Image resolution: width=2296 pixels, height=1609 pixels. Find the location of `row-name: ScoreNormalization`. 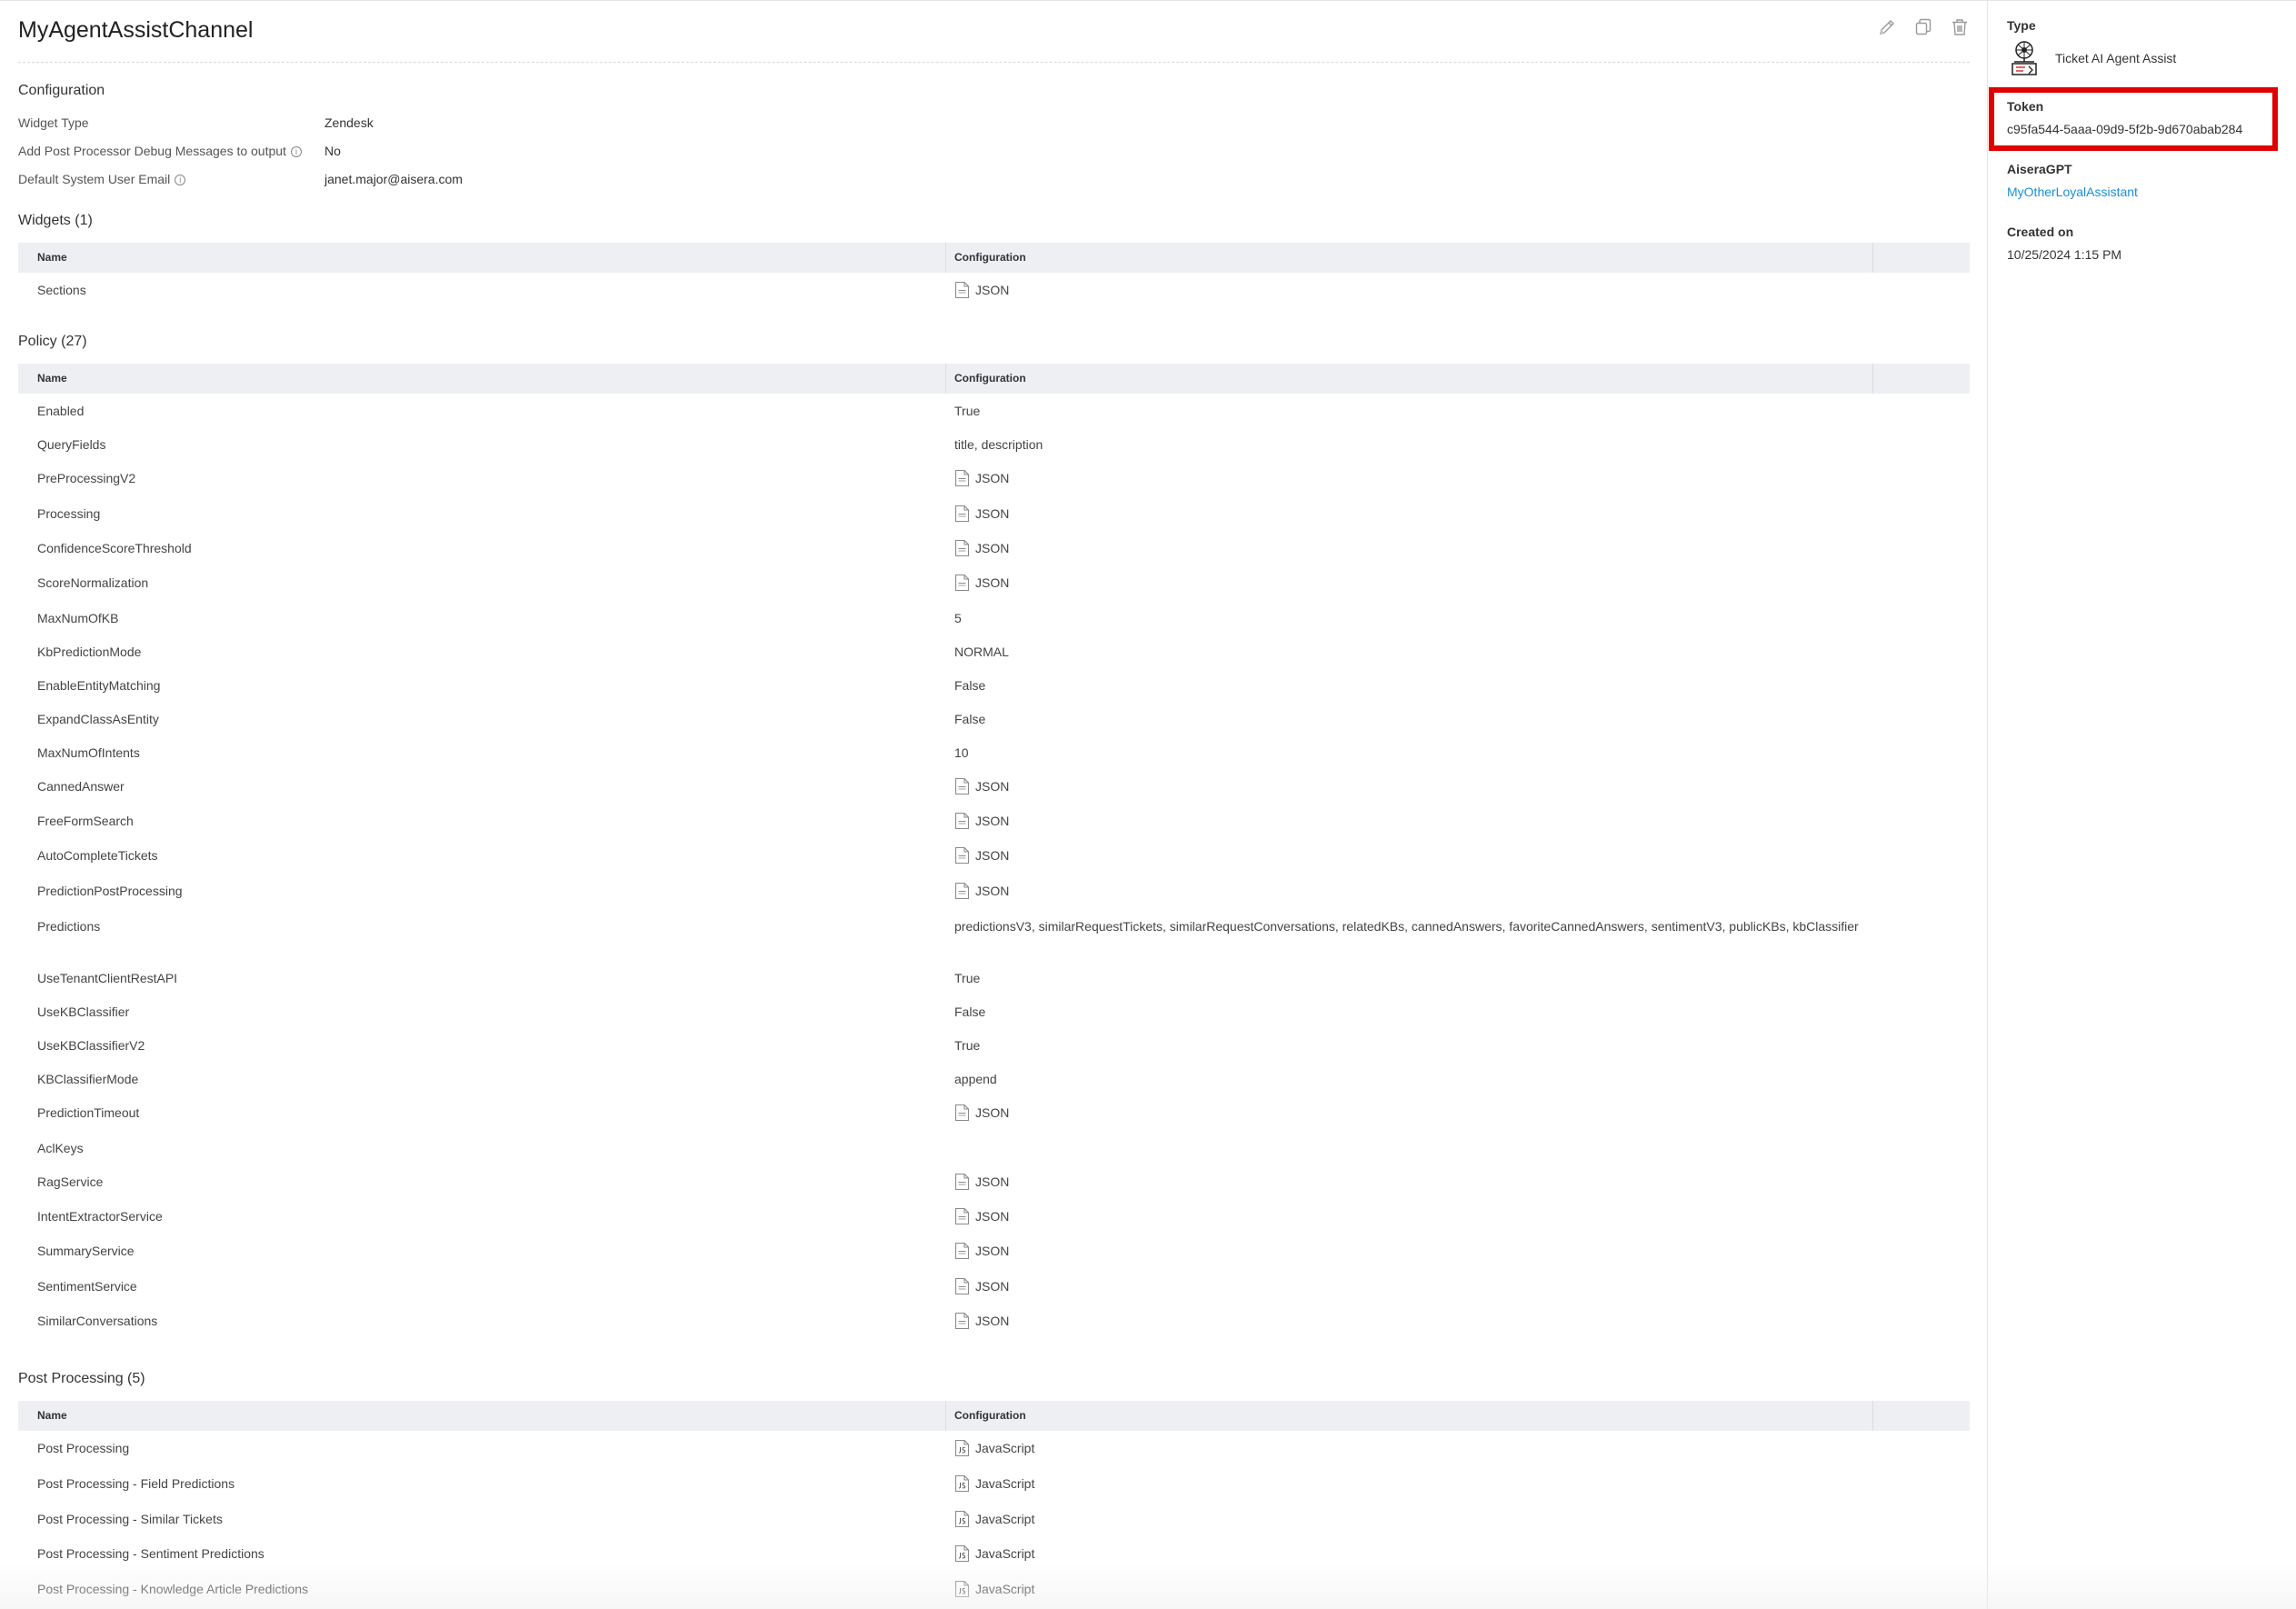

row-name: ScoreNormalization is located at coordinates (93, 582).